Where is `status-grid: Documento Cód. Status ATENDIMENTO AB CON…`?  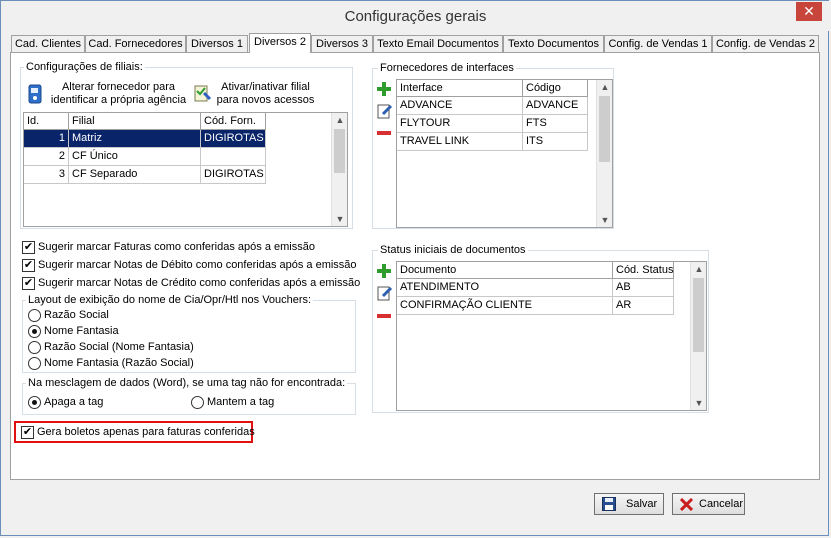 status-grid: Documento Cód. Status ATENDIMENTO AB CON… is located at coordinates (551, 336).